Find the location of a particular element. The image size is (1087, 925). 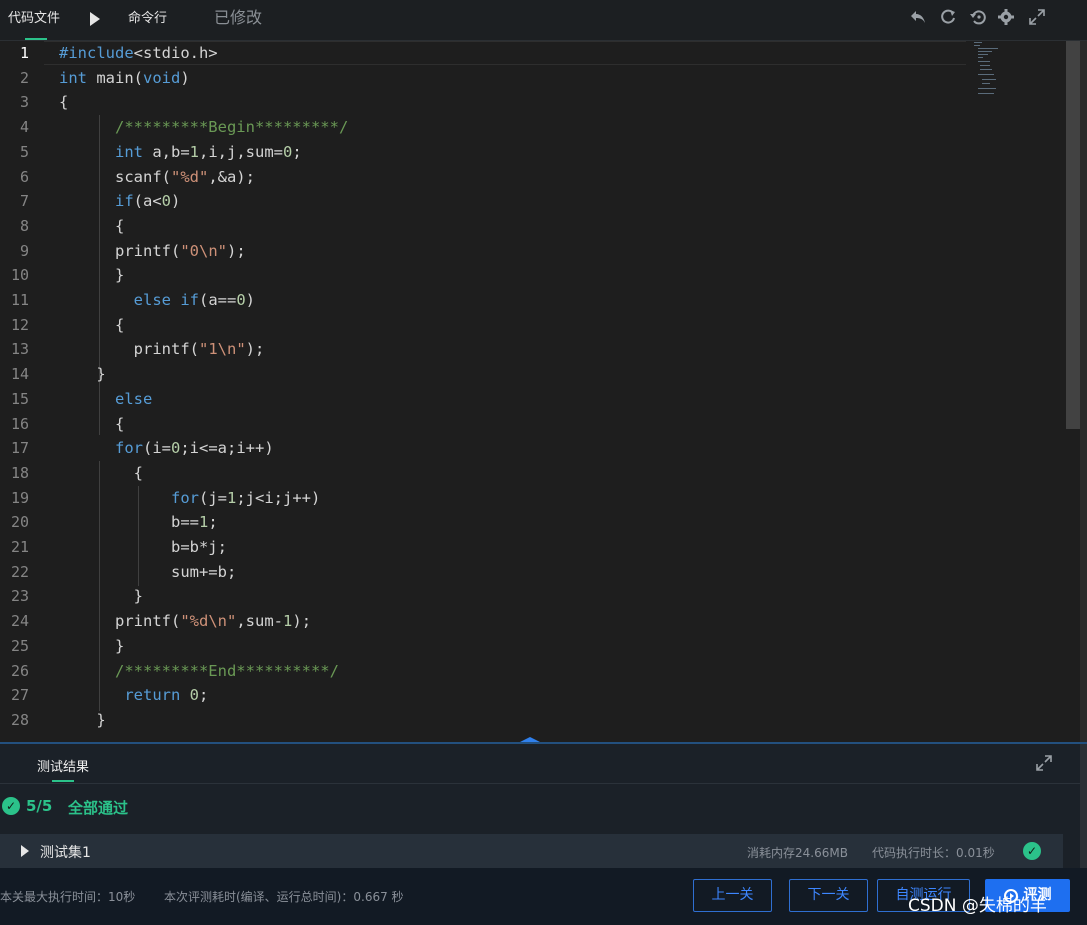

line-number: 9 is located at coordinates (24, 250).